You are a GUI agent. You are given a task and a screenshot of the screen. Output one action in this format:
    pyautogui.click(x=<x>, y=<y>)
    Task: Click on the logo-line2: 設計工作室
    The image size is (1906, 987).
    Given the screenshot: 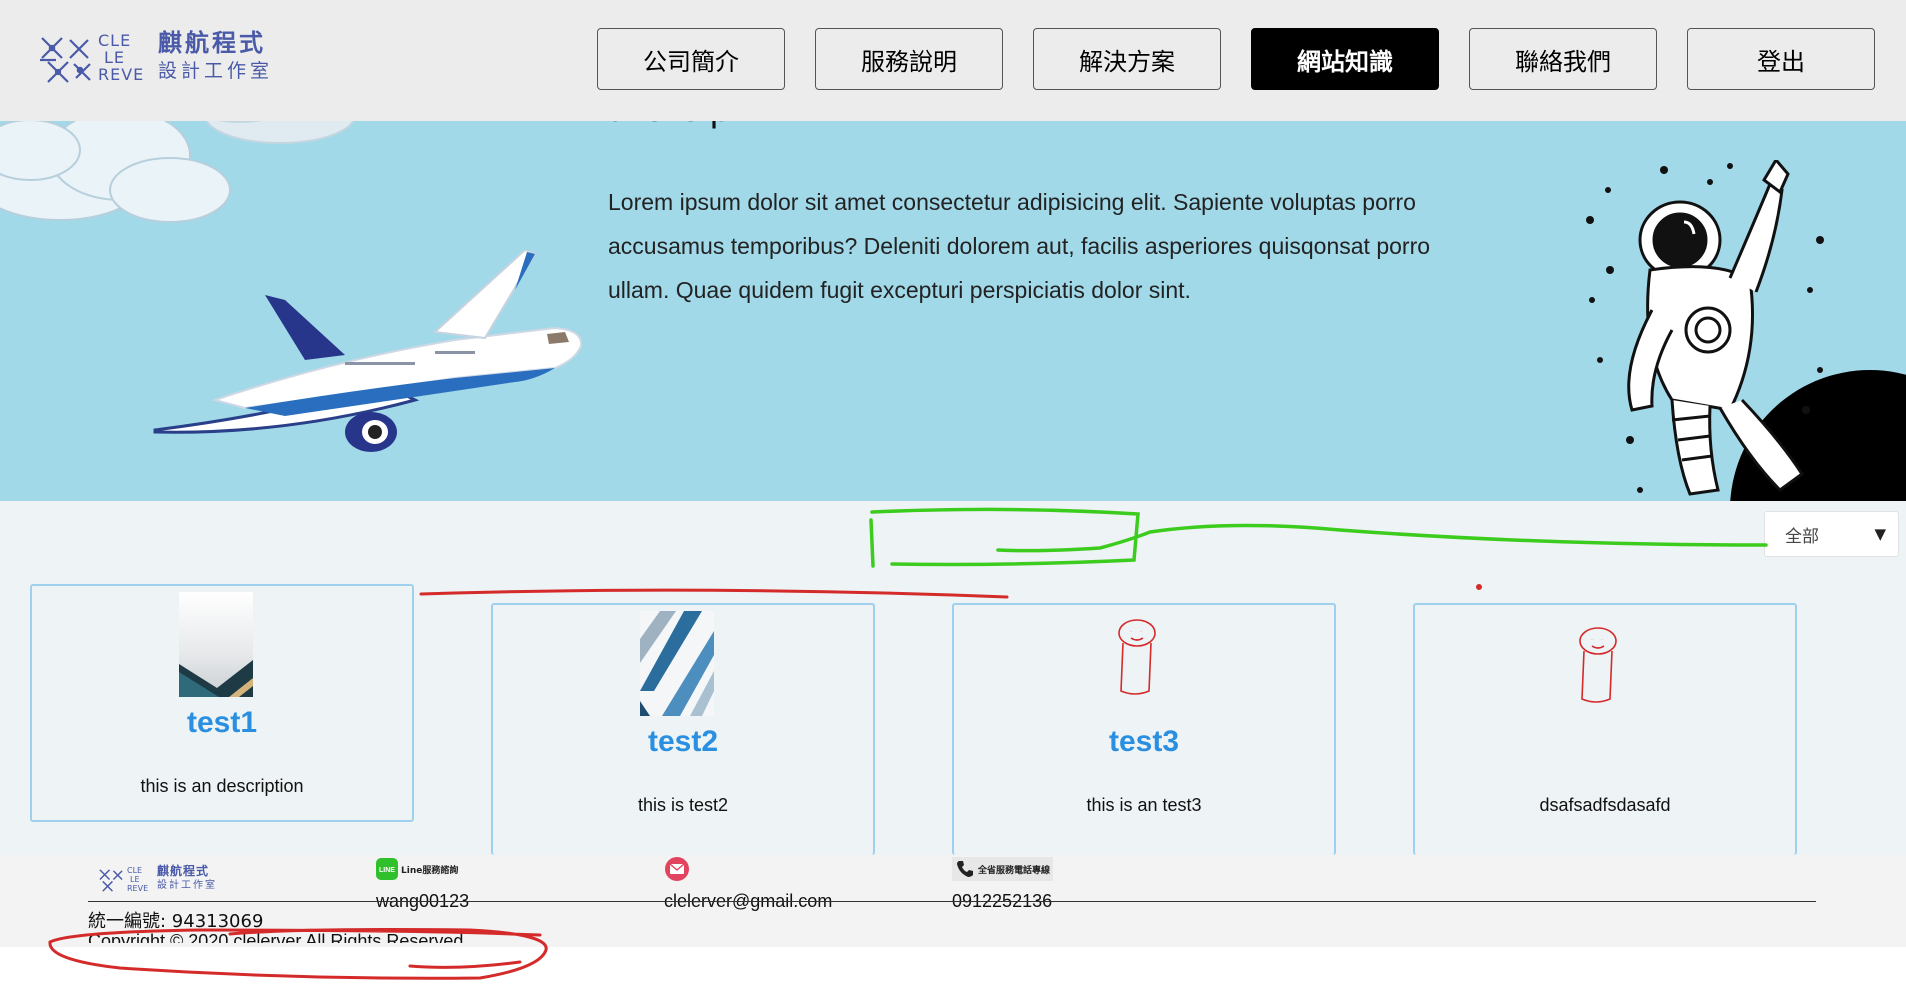 What is the action you would take?
    pyautogui.click(x=216, y=71)
    